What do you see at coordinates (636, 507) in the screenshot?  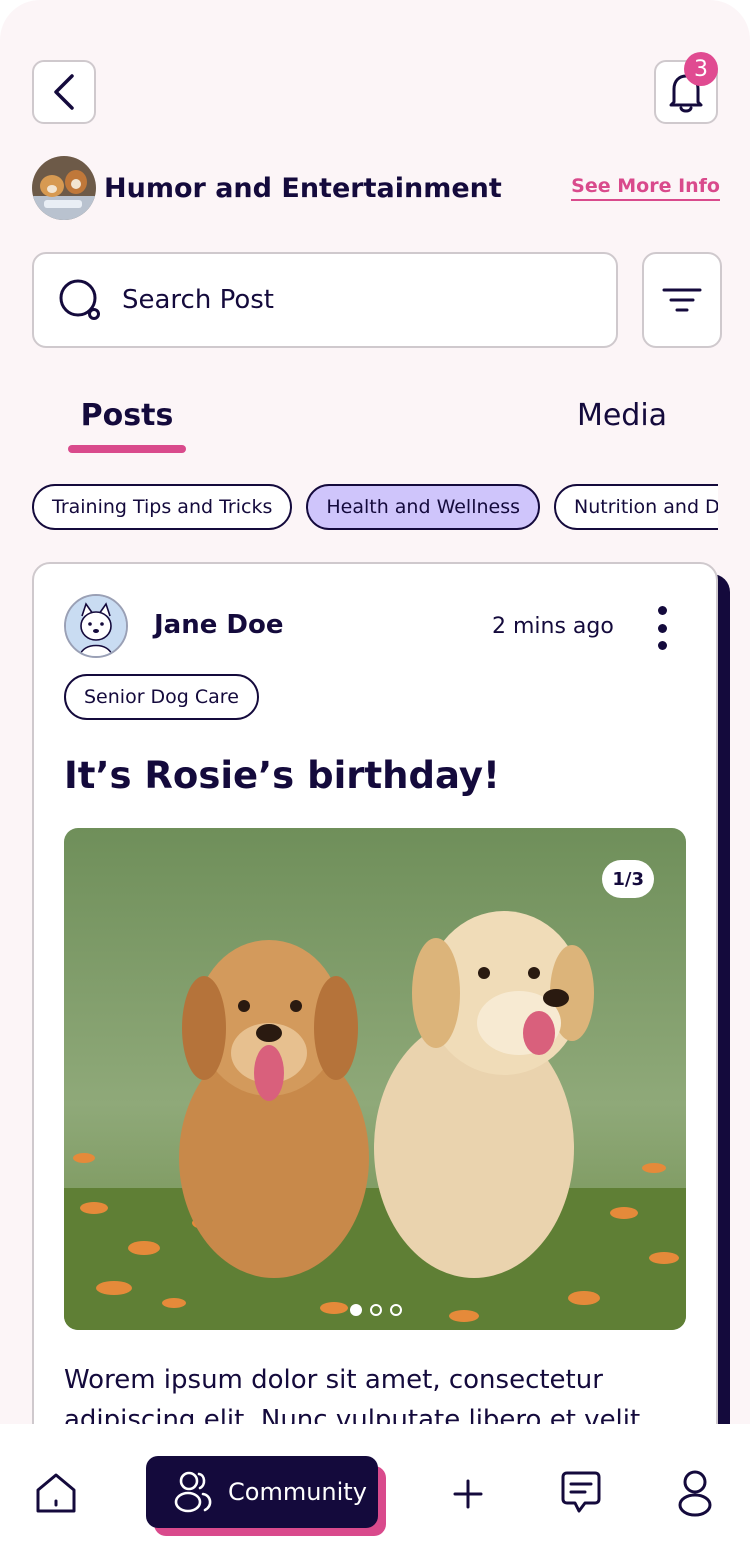 I see `chip-nutrition-diet: Nutrition and Diet` at bounding box center [636, 507].